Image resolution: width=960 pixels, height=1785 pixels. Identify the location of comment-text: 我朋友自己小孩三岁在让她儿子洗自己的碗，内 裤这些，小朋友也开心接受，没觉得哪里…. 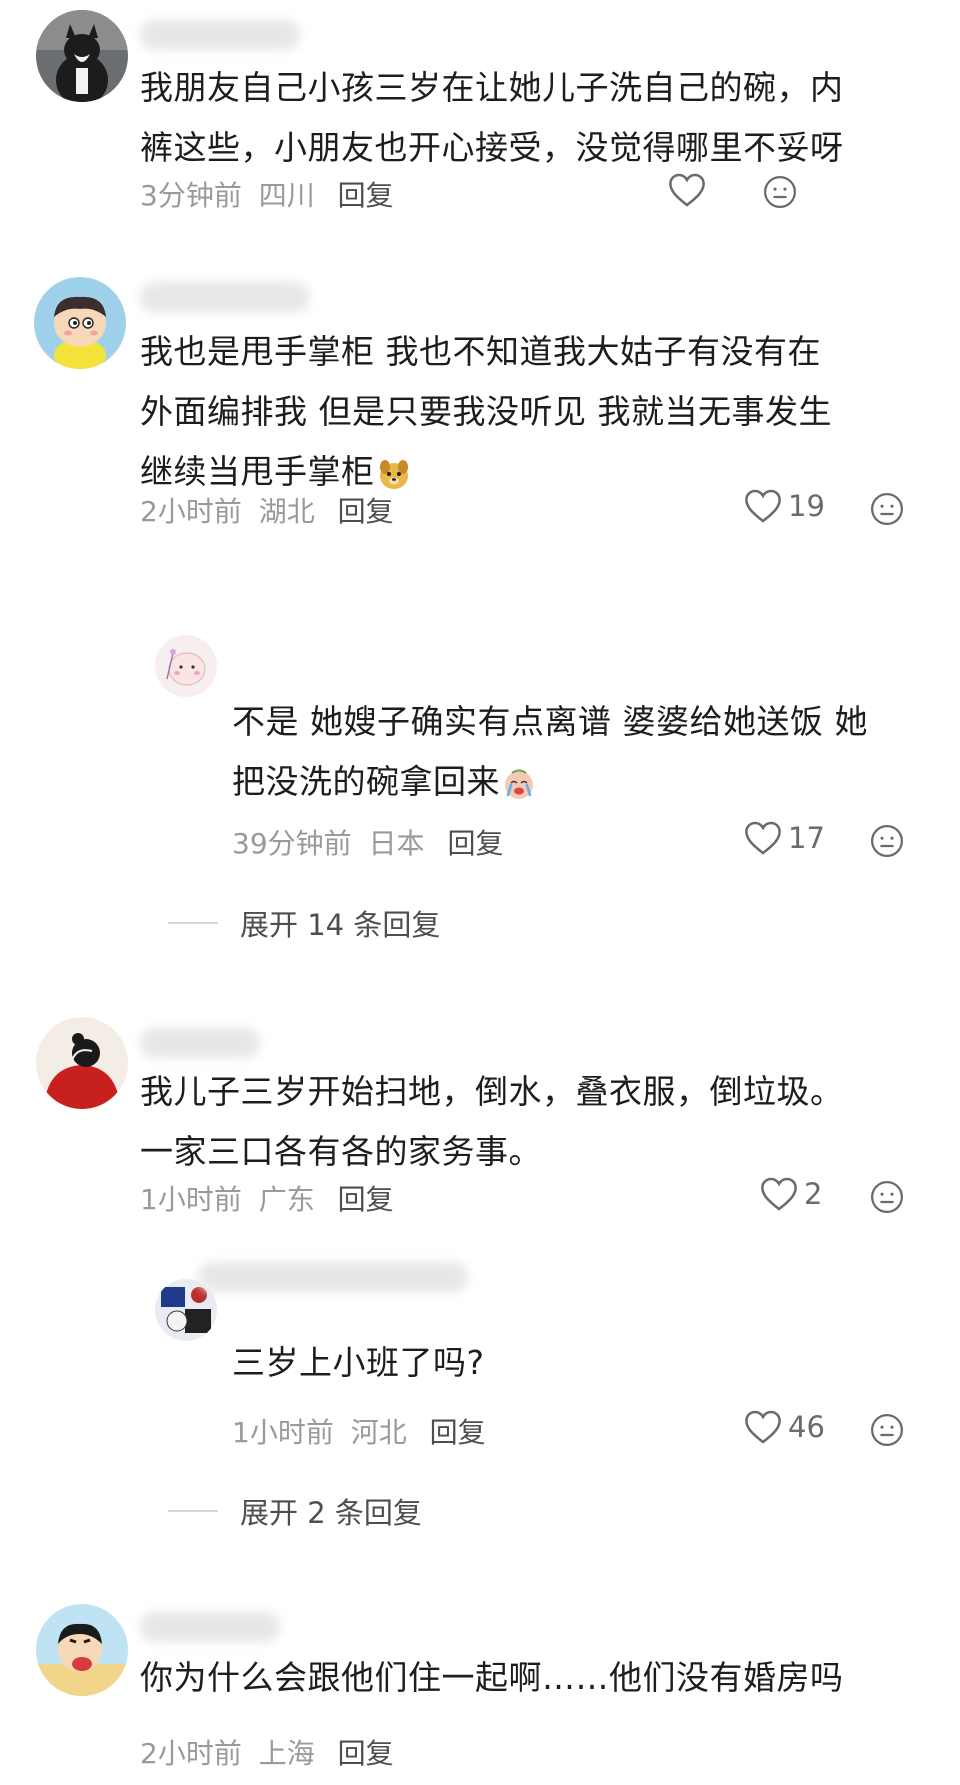
(492, 118).